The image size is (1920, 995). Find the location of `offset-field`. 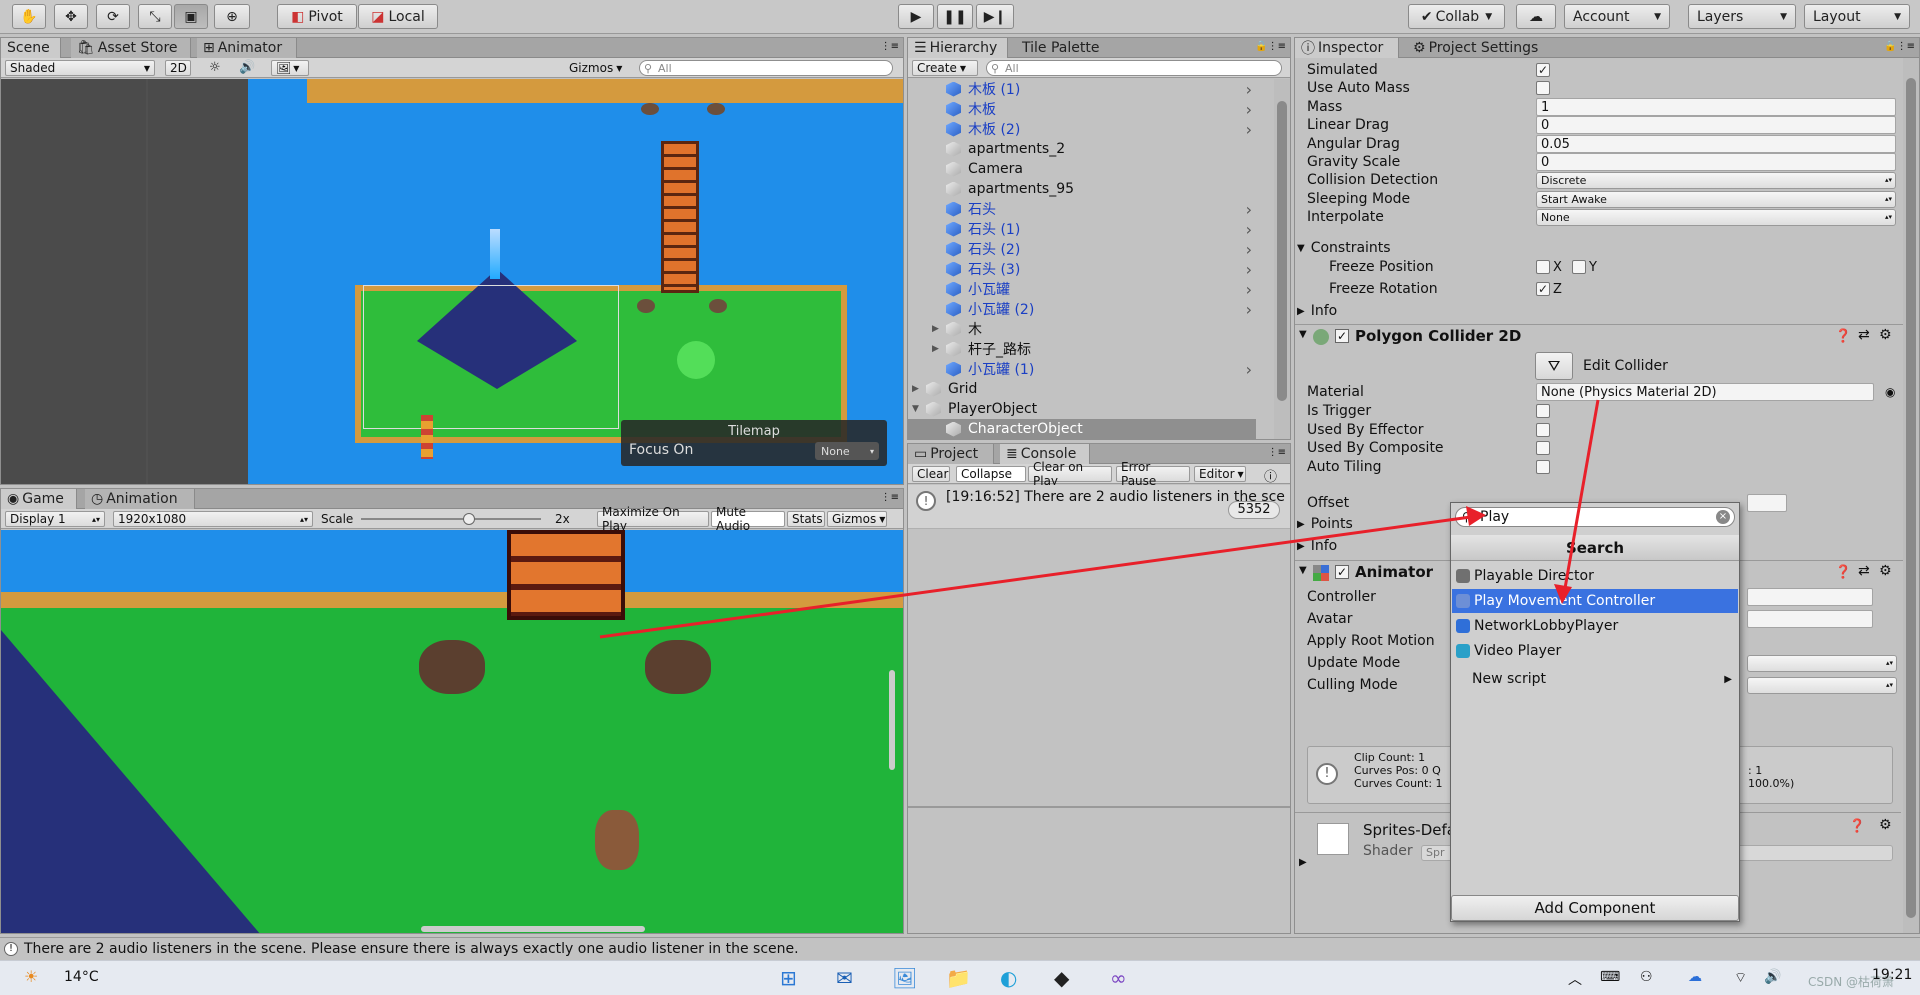

offset-field is located at coordinates (1767, 503).